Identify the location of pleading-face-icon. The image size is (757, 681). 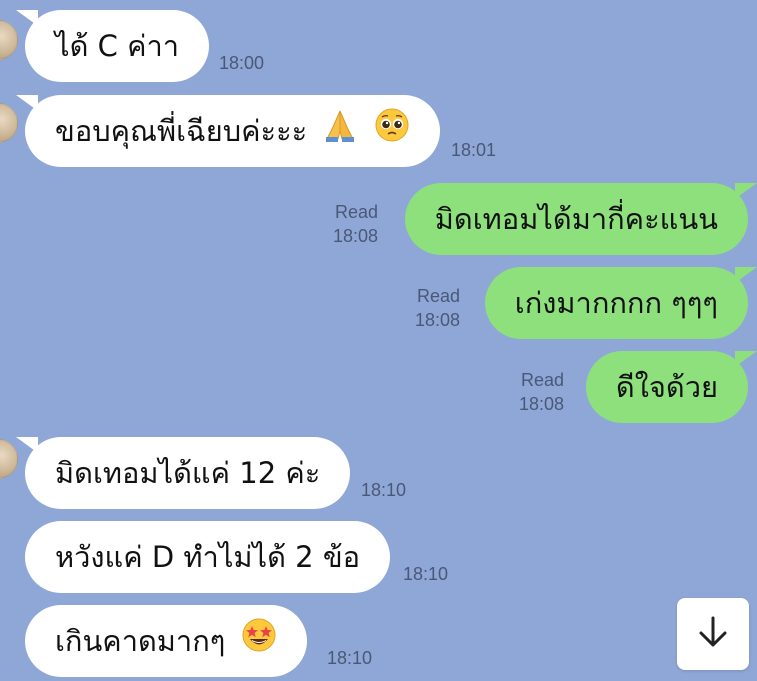
(392, 133).